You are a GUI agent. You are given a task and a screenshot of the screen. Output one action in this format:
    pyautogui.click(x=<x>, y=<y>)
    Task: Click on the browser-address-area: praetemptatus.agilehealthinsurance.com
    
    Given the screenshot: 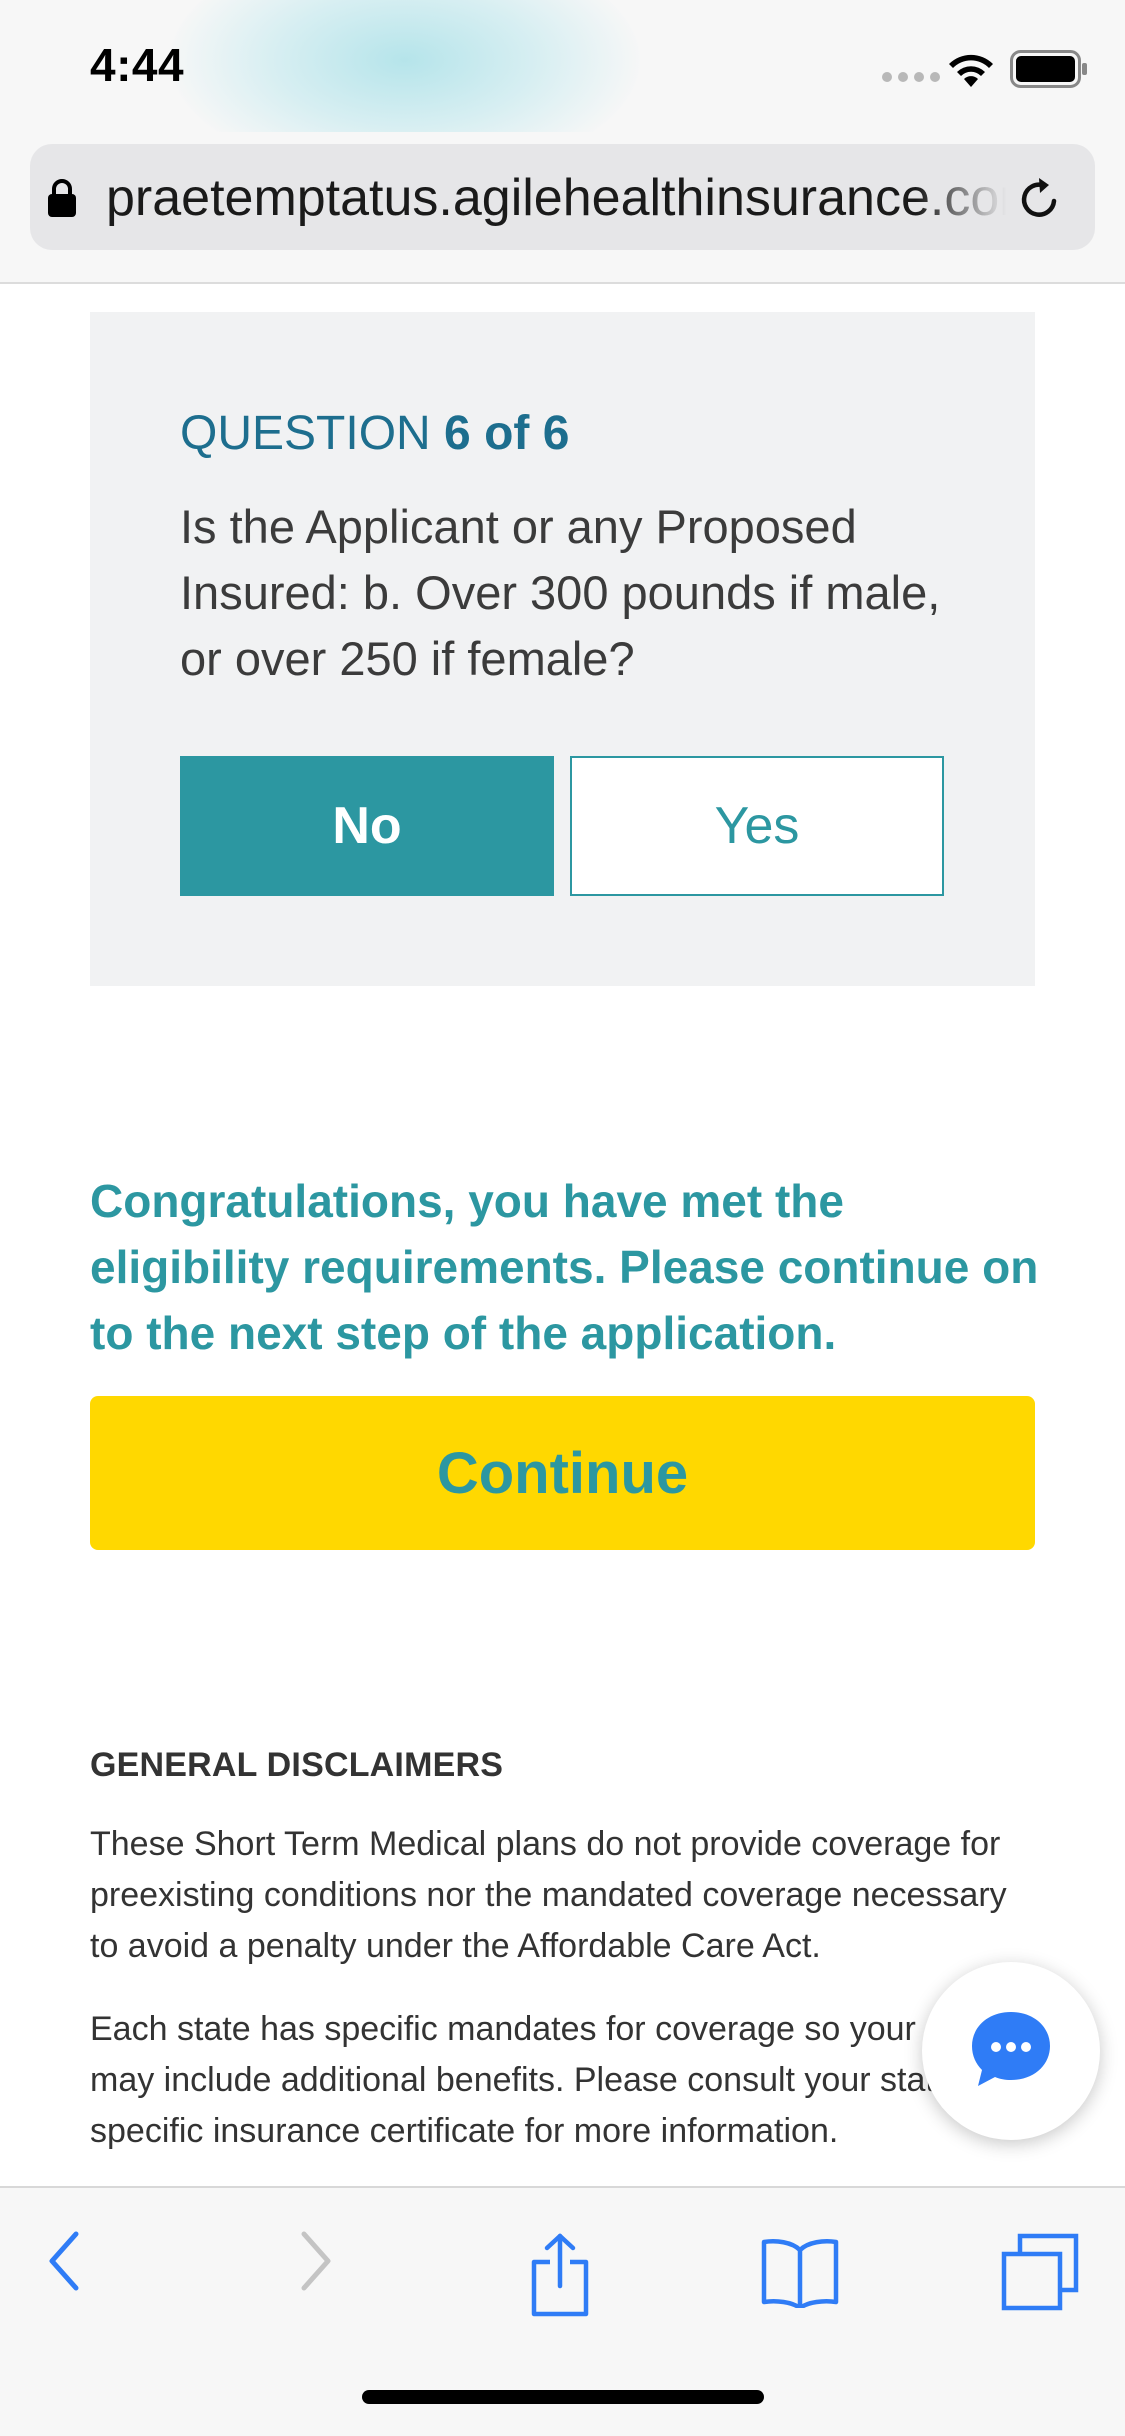 What is the action you would take?
    pyautogui.click(x=562, y=208)
    